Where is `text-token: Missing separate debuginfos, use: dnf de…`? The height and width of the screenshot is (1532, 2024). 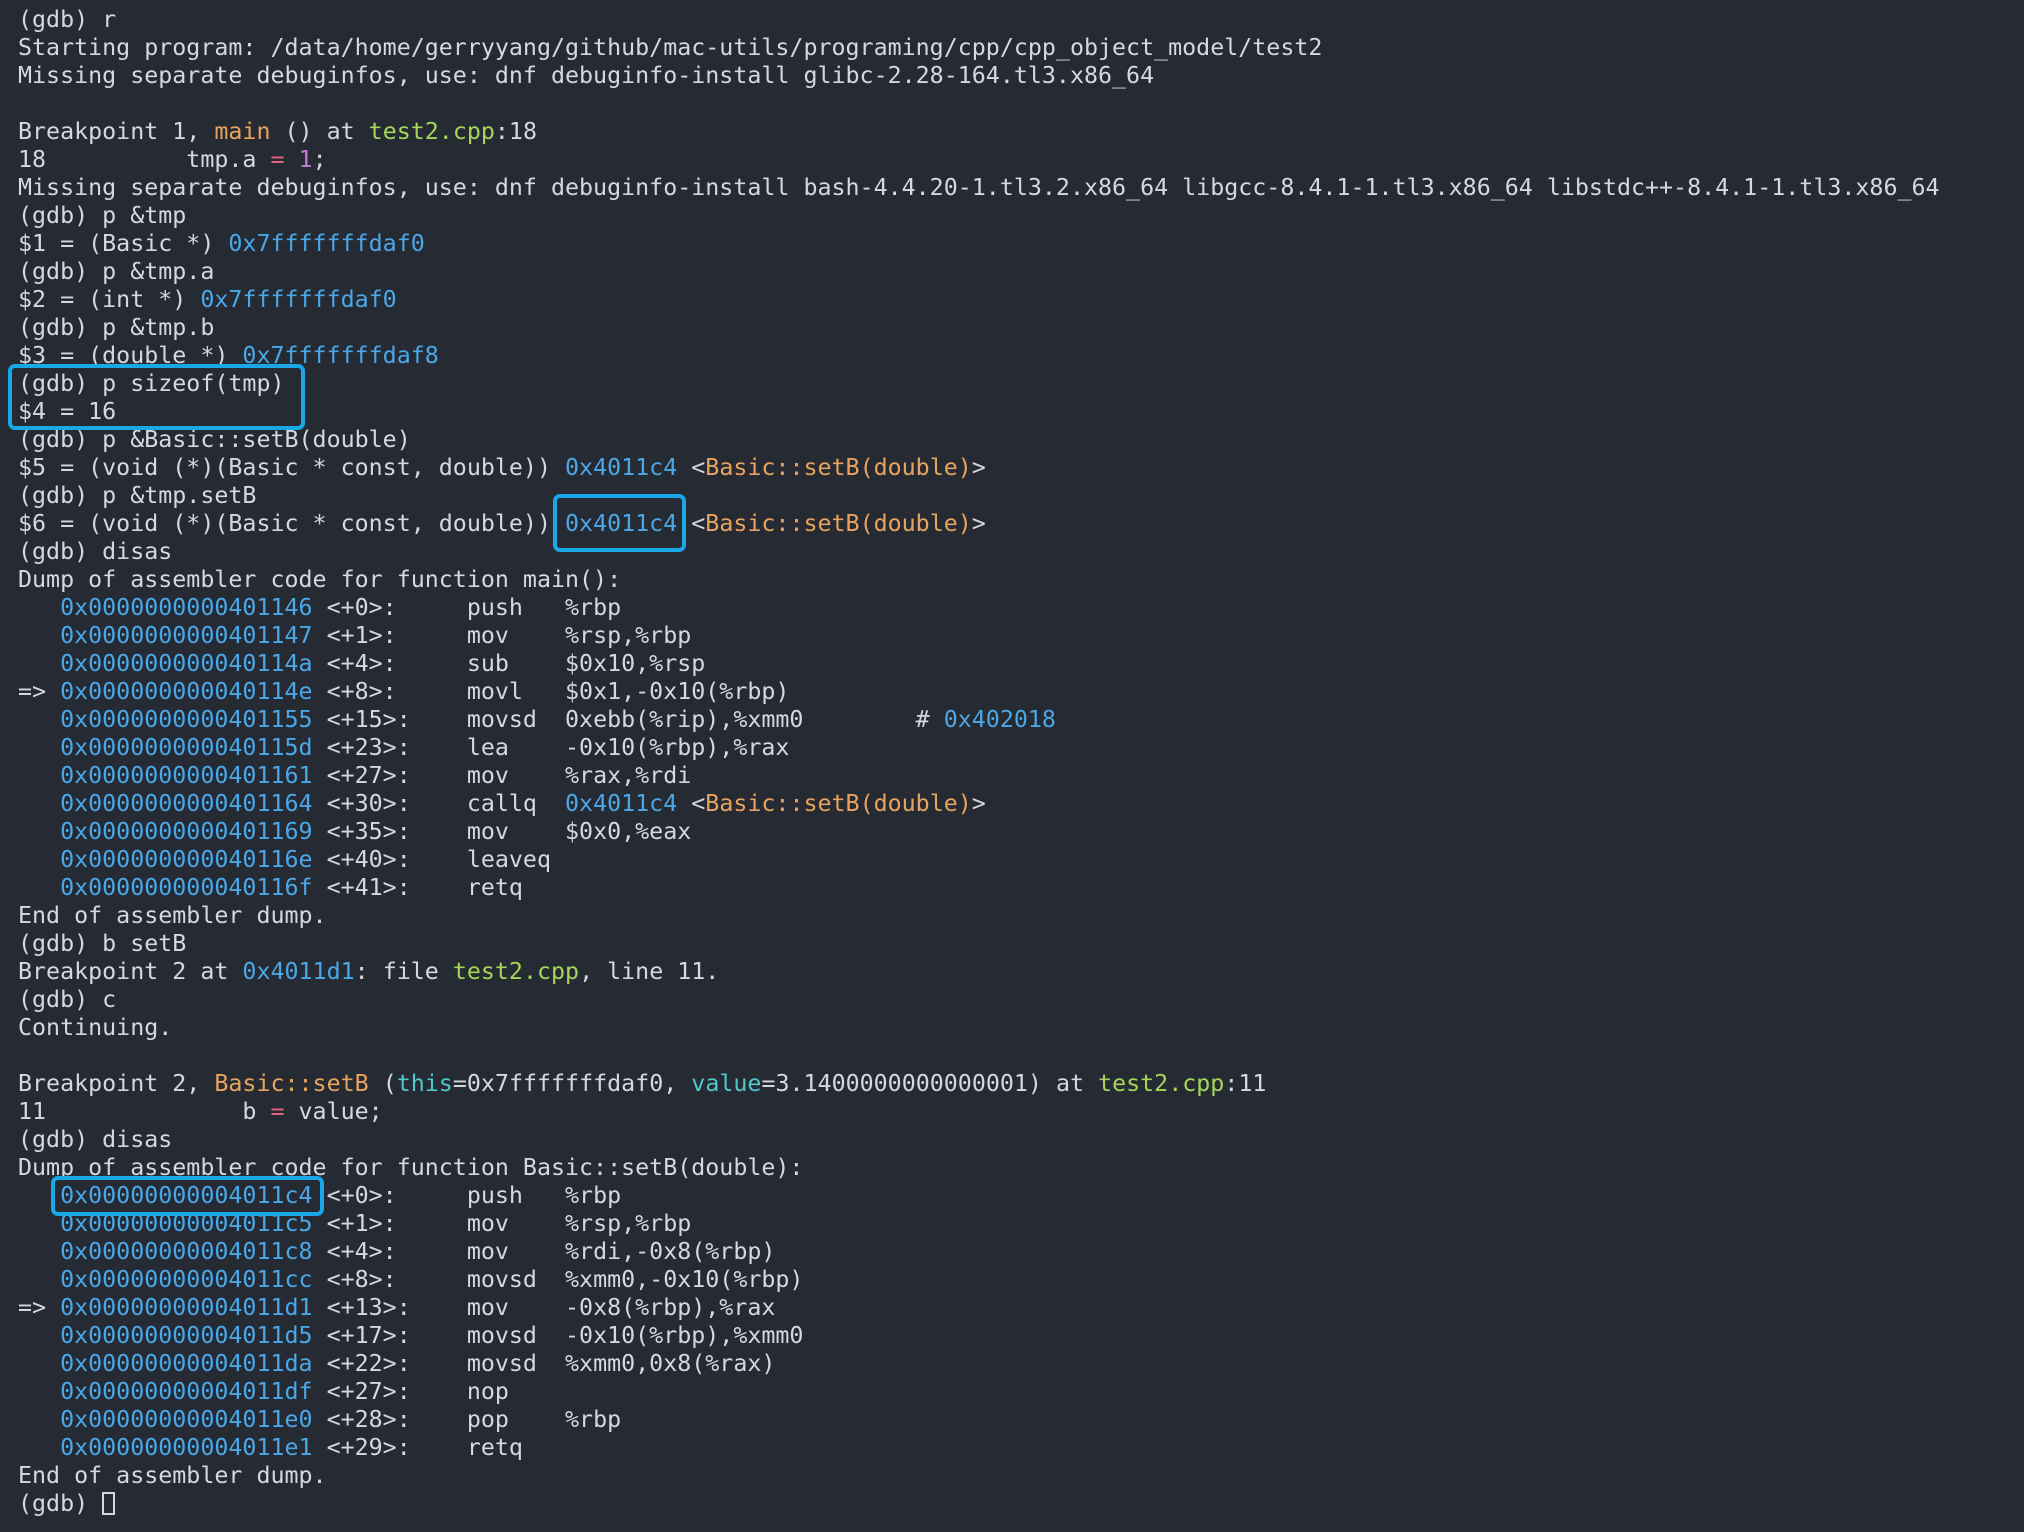 text-token: Missing separate debuginfos, use: dnf de… is located at coordinates (586, 75).